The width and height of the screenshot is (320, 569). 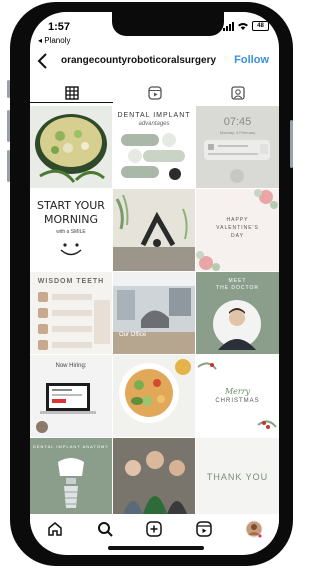 I want to click on nav-create, so click(x=154, y=529).